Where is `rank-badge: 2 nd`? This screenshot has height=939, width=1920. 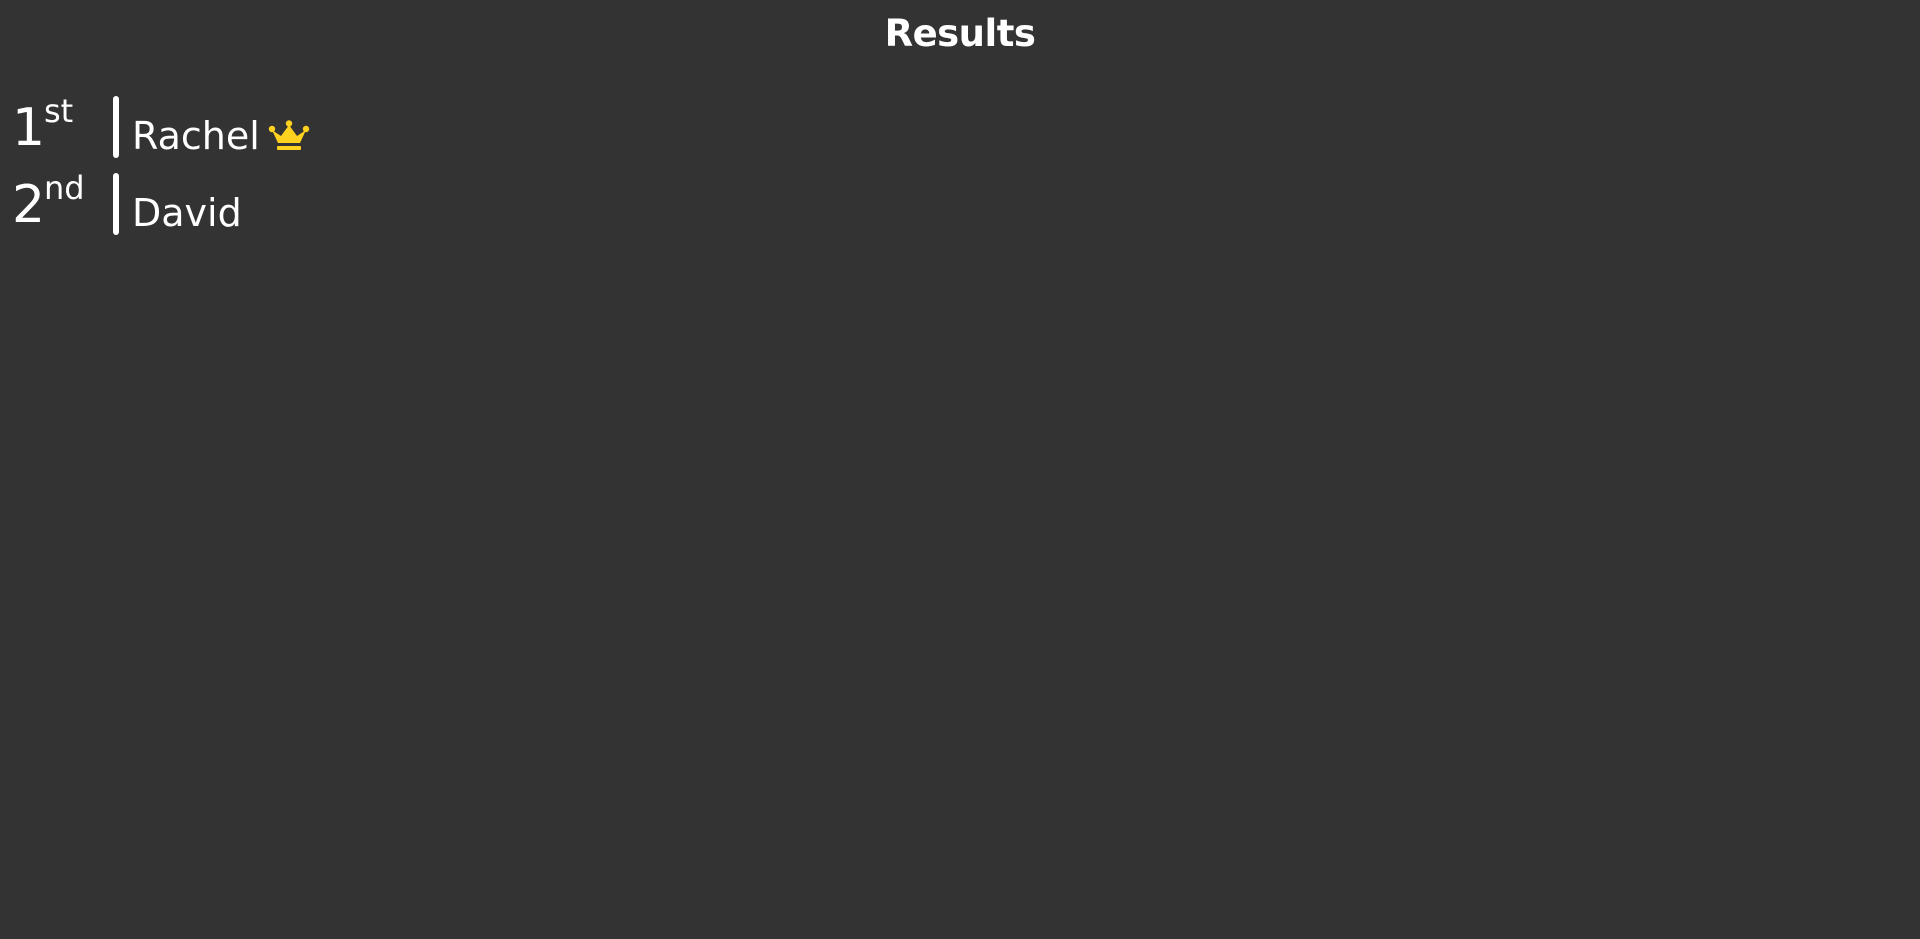 rank-badge: 2 nd is located at coordinates (59, 202).